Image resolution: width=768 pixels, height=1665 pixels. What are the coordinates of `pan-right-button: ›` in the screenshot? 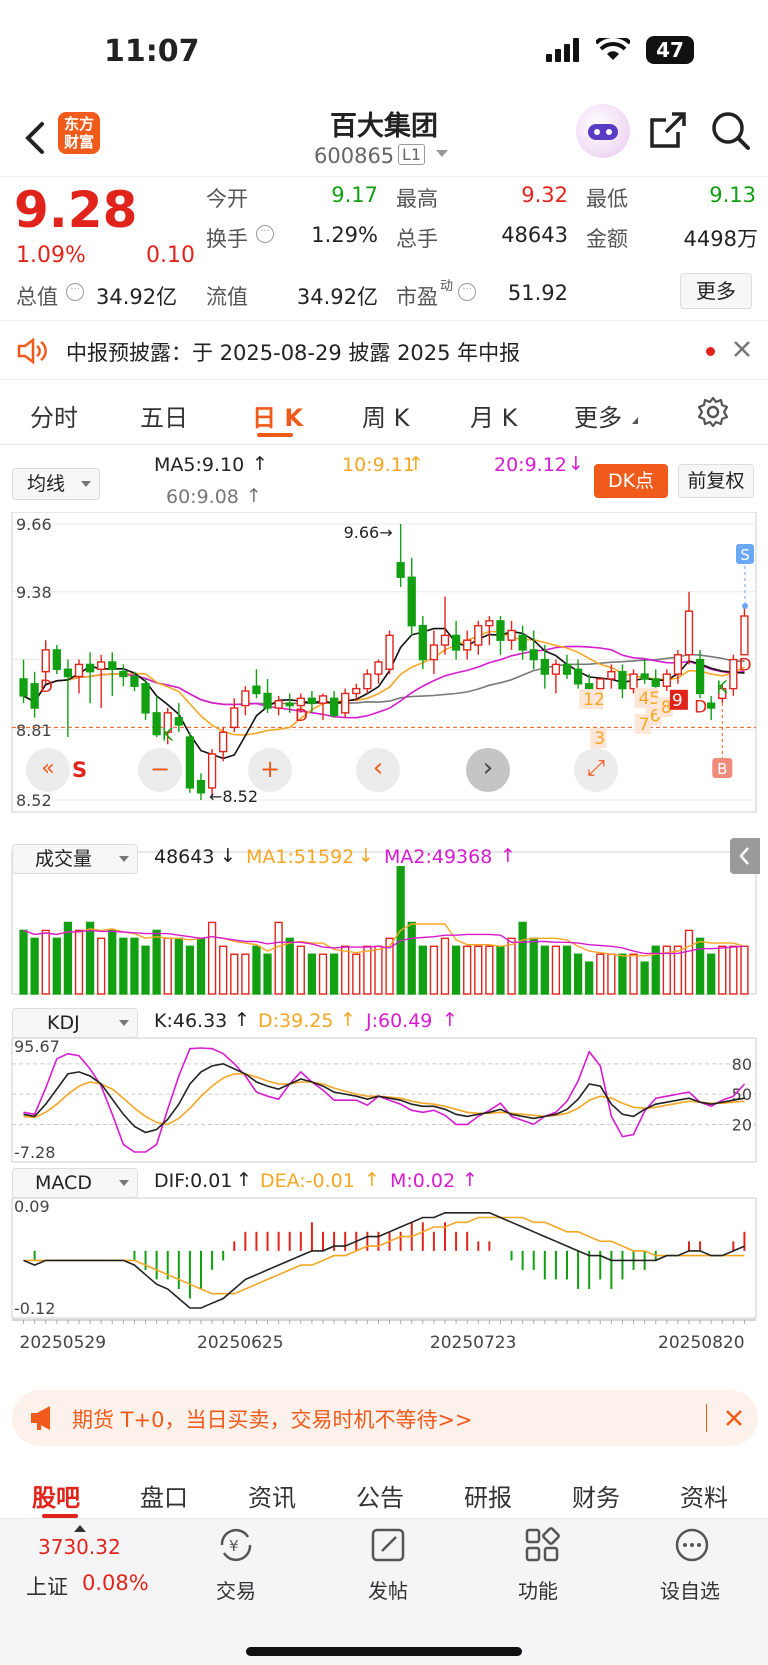 It's located at (488, 770).